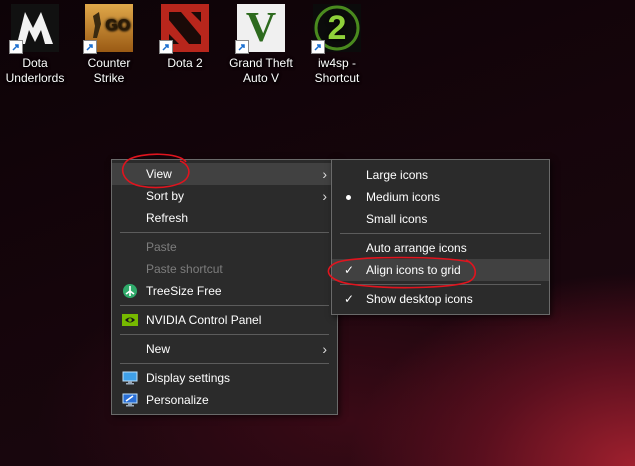  What do you see at coordinates (35, 70) in the screenshot?
I see `desktop-icon-label: Dota Underlords` at bounding box center [35, 70].